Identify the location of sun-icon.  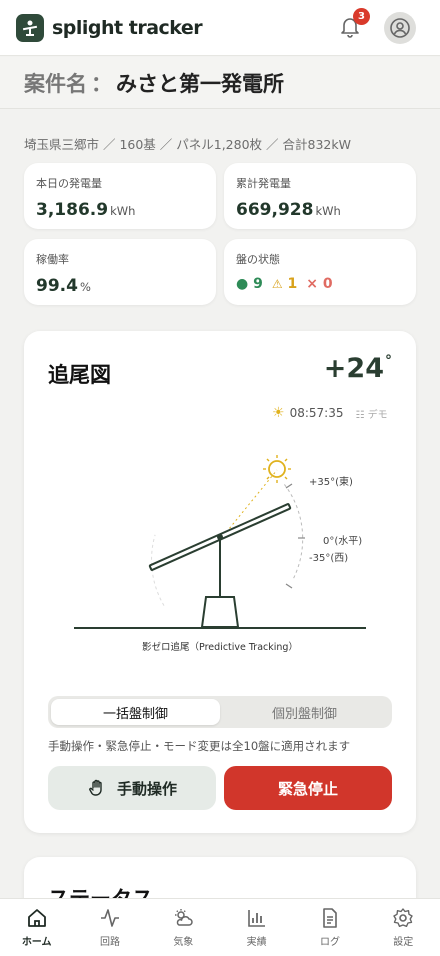
(277, 469).